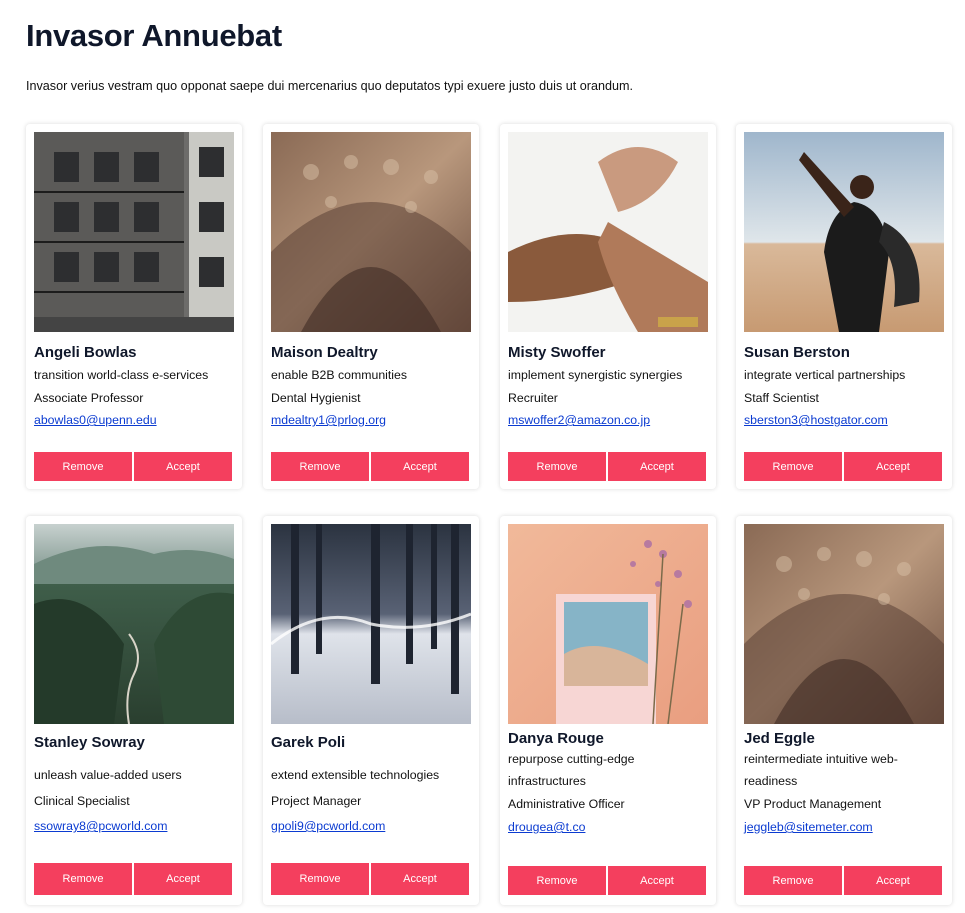 The width and height of the screenshot is (965, 913). What do you see at coordinates (779, 738) in the screenshot?
I see `card-name: Jed Eggle` at bounding box center [779, 738].